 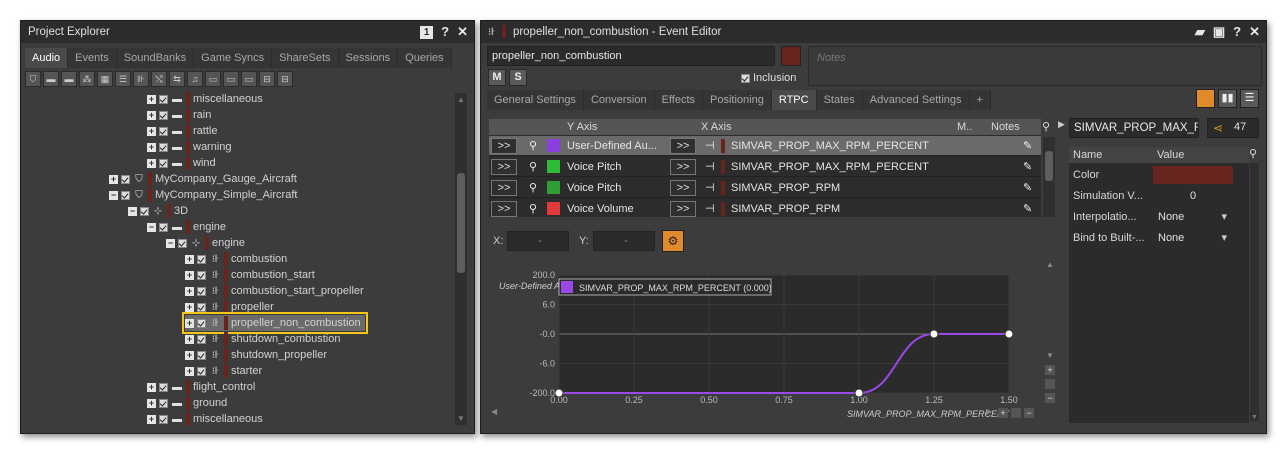 I want to click on h-zoom-fit-icon, so click(x=1016, y=413).